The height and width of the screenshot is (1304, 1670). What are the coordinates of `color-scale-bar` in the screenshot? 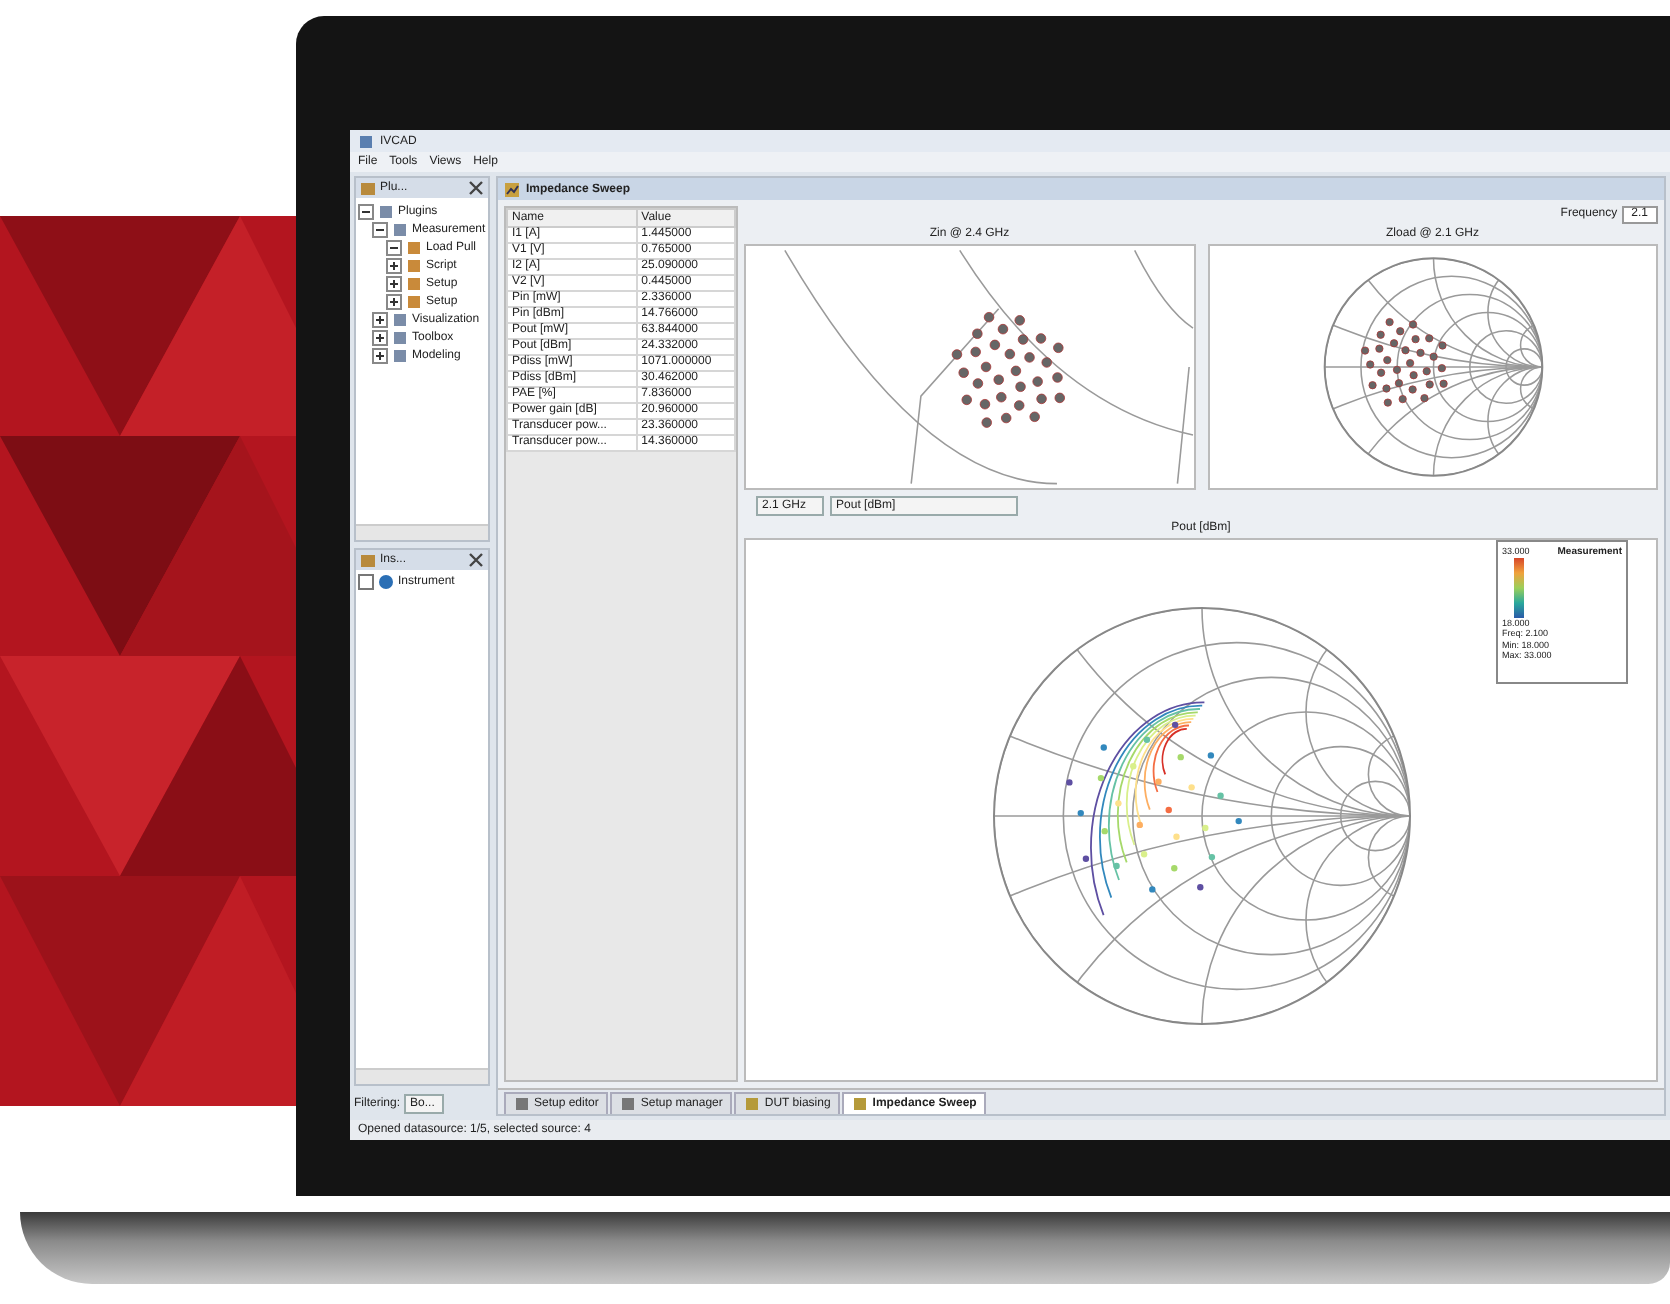 It's located at (1519, 587).